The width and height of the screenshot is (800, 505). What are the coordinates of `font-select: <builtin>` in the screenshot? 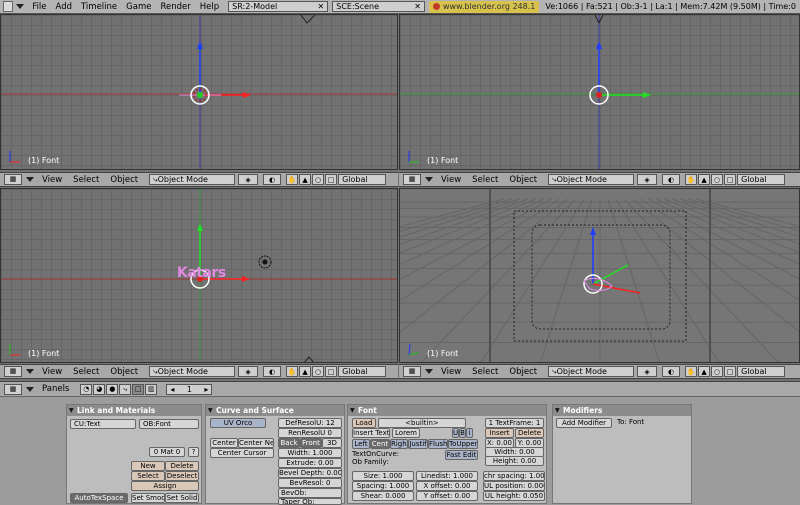 It's located at (422, 423).